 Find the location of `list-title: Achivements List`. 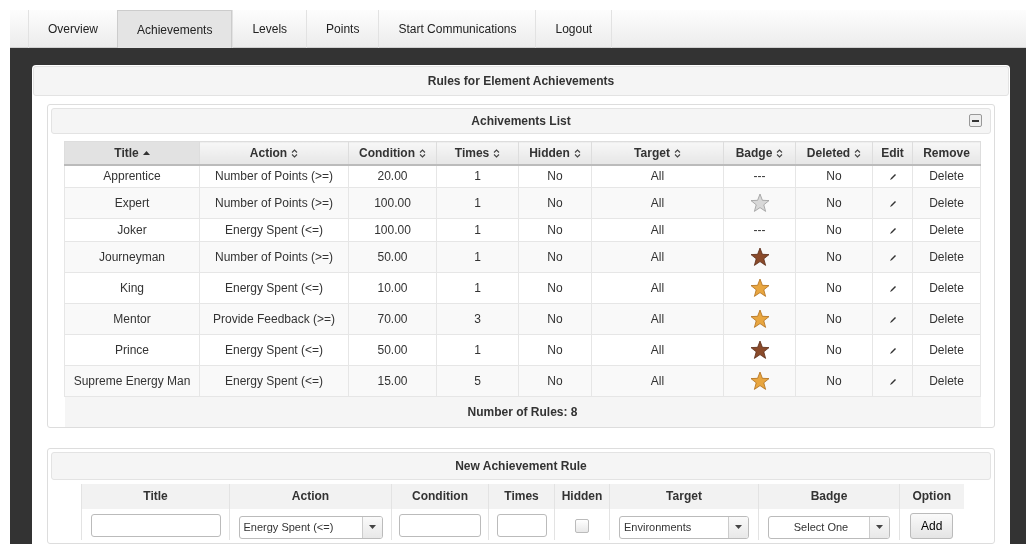

list-title: Achivements List is located at coordinates (521, 121).